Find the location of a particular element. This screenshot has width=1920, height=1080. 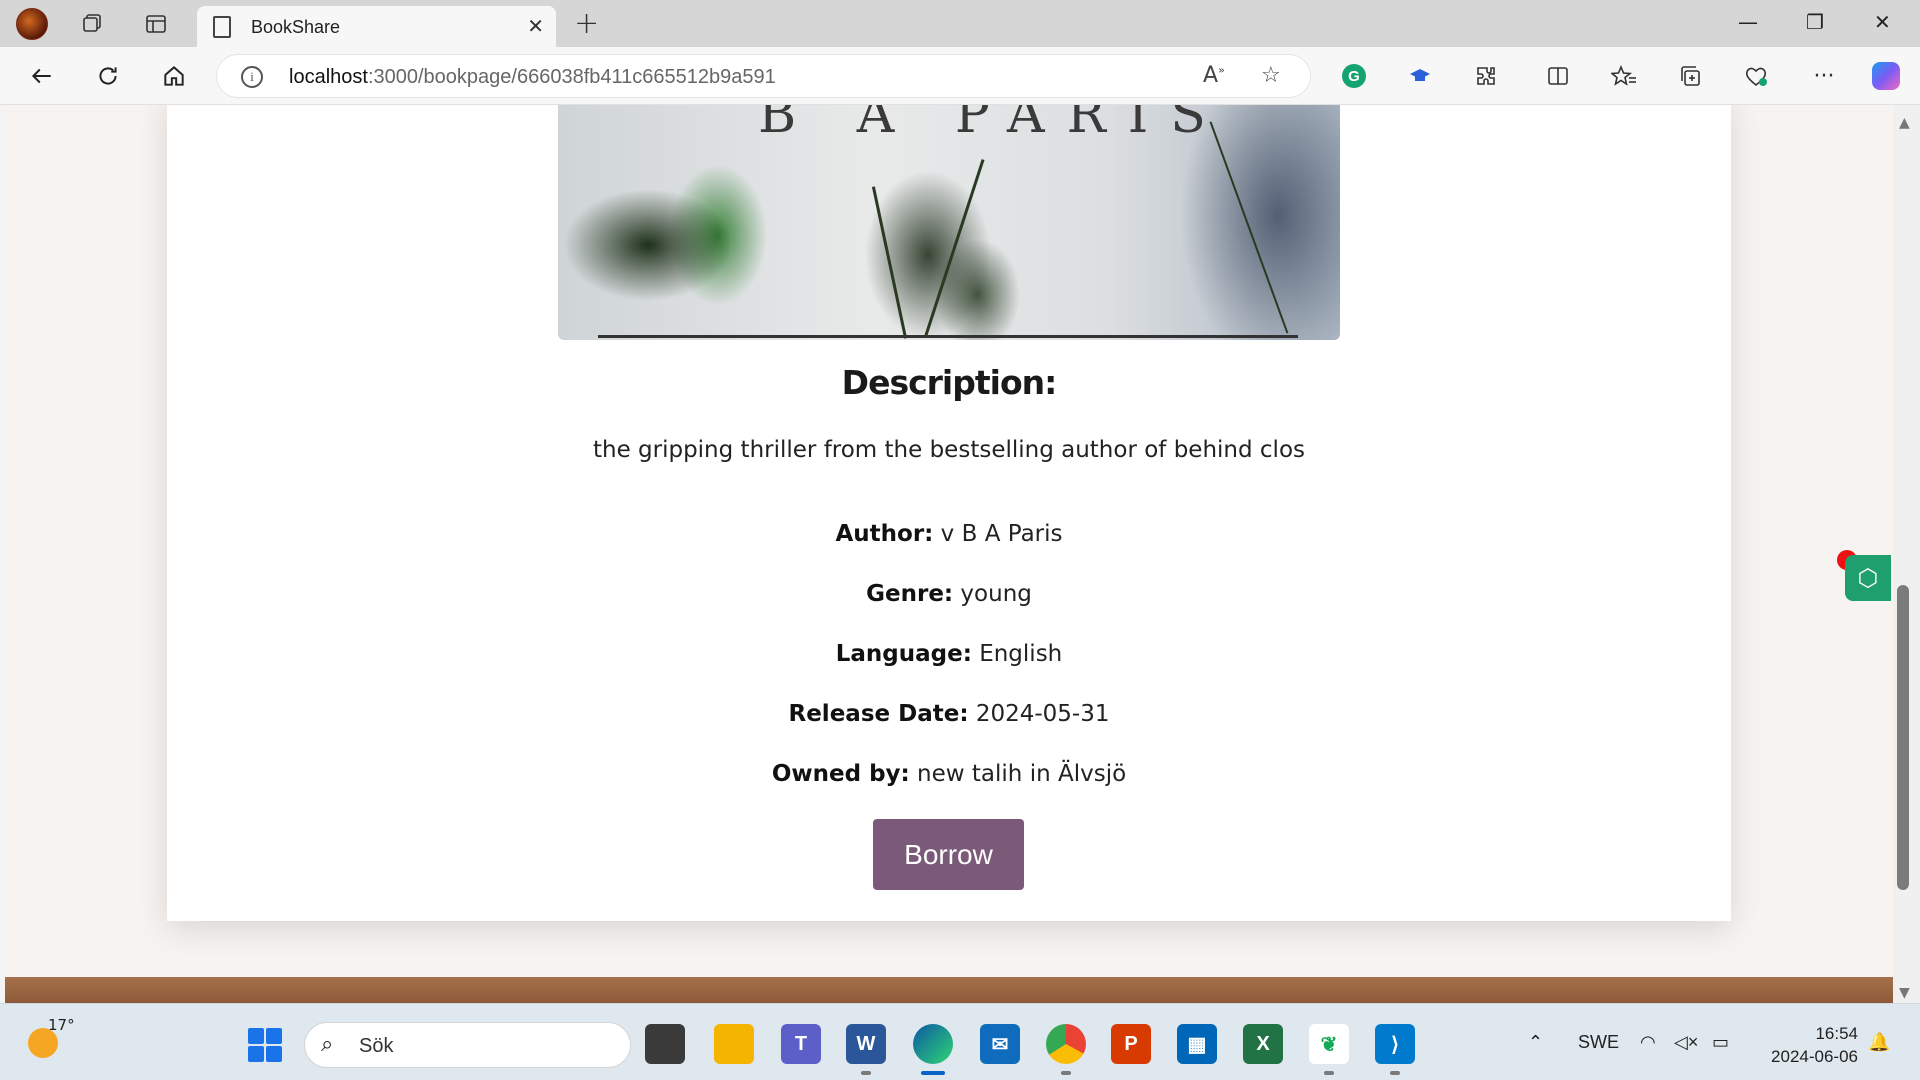

powerpoint-icon: P is located at coordinates (1131, 1044).